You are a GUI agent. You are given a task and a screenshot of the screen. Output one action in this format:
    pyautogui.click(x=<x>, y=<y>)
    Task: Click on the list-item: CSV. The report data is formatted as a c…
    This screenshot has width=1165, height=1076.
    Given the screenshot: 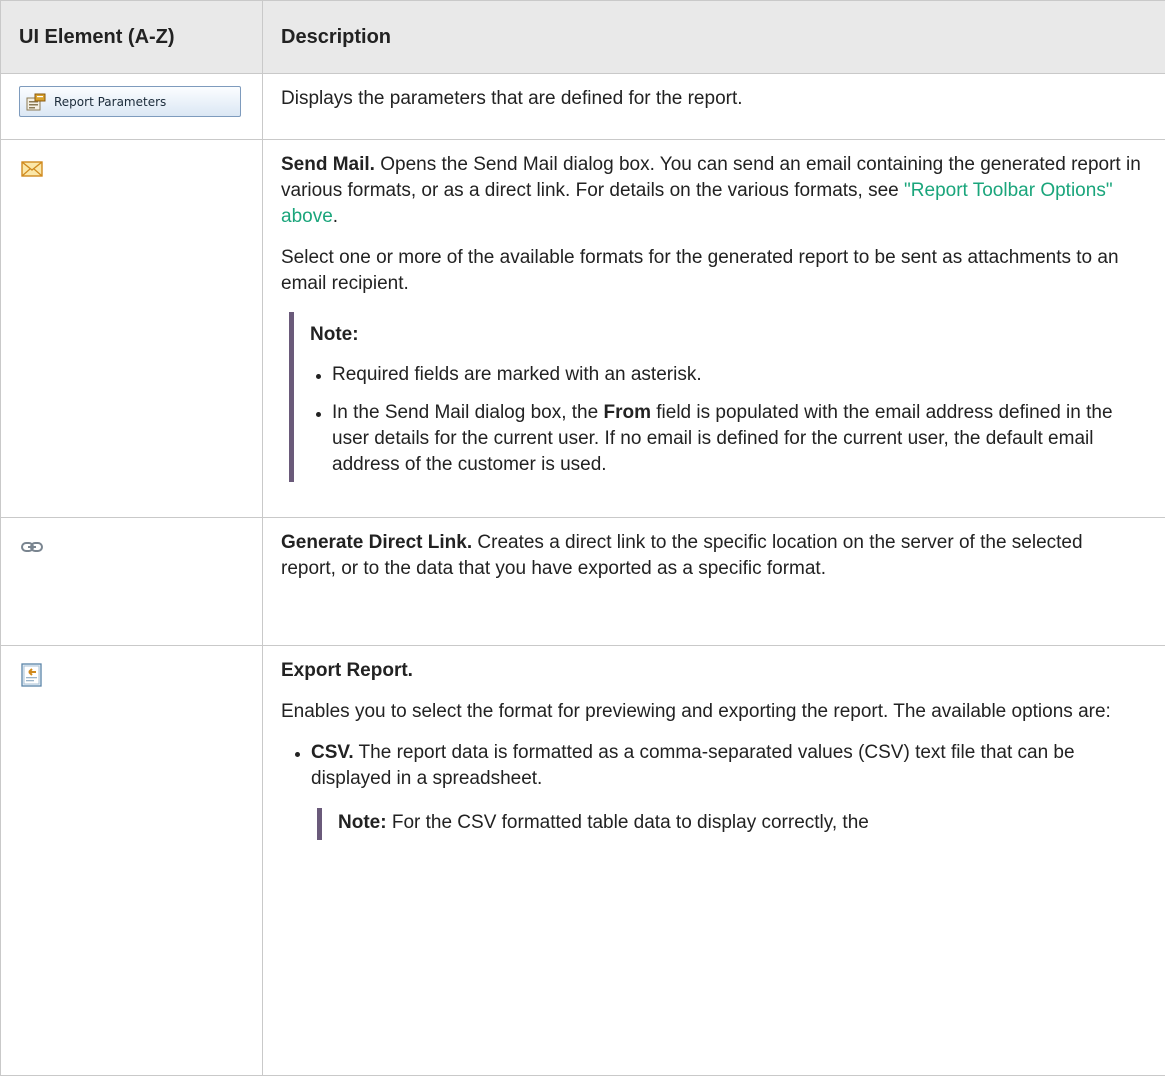 What is the action you would take?
    pyautogui.click(x=715, y=790)
    